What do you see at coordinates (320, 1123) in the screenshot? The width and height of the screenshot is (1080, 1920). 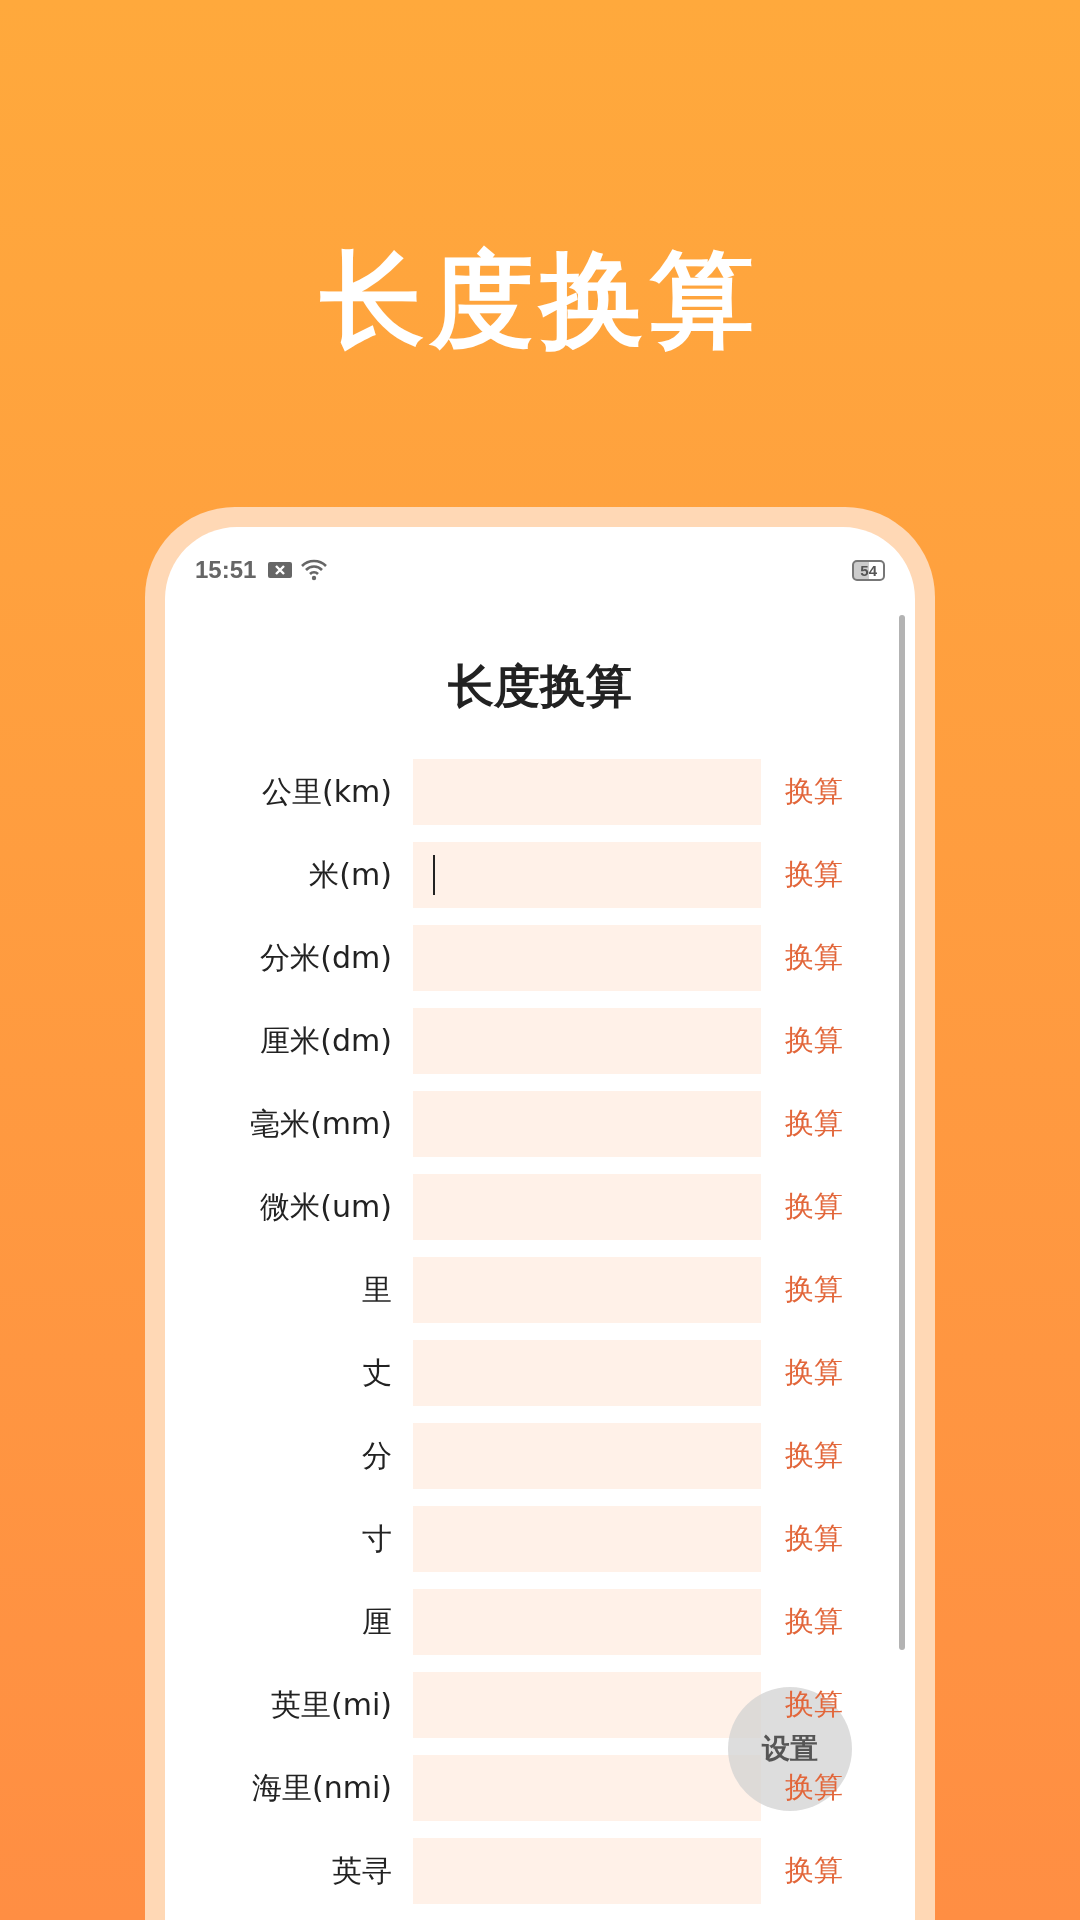 I see `unit-label: 毫米(mm)` at bounding box center [320, 1123].